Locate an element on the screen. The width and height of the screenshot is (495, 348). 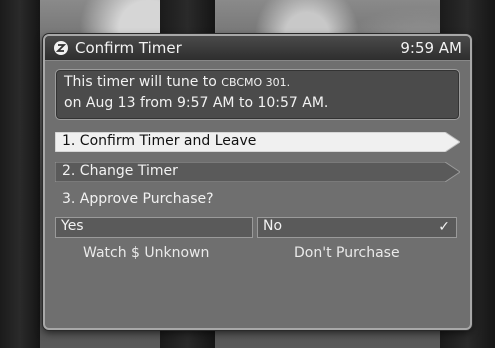
no-sublabel: Don't Purchase is located at coordinates (347, 253).